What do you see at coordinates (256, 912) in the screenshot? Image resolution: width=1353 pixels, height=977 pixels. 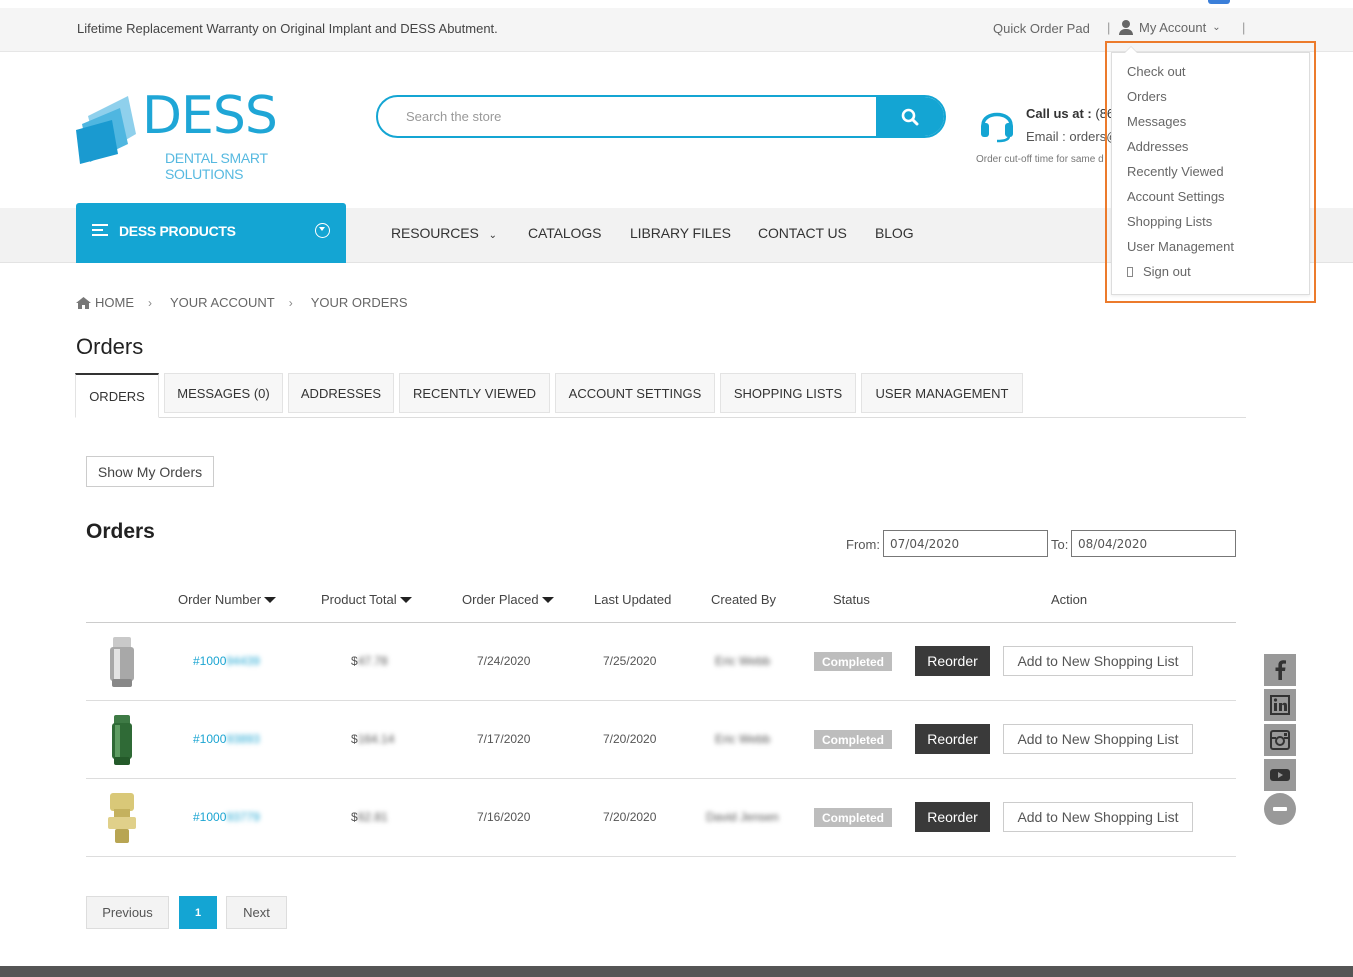 I see `next-page-button: Next` at bounding box center [256, 912].